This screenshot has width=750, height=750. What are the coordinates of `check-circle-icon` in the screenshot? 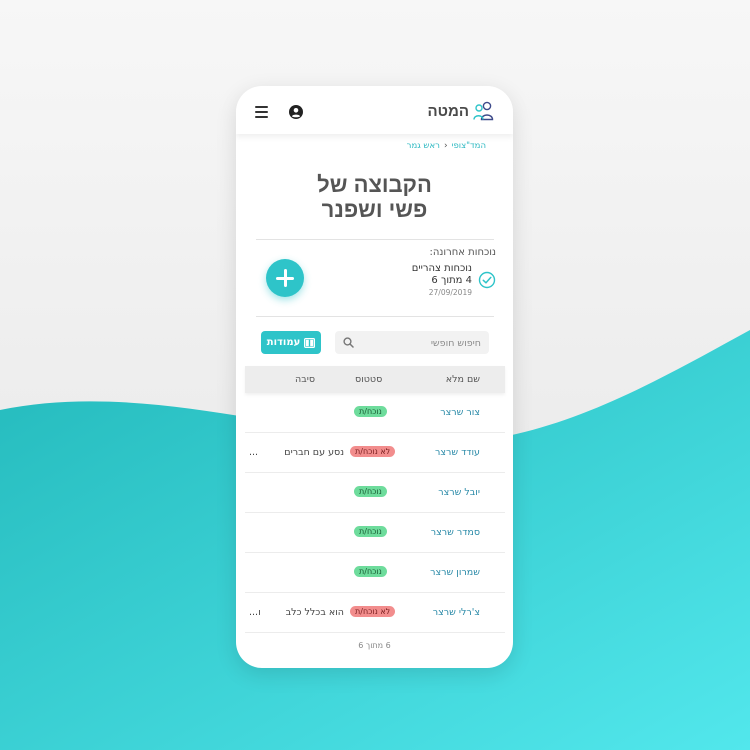 It's located at (487, 280).